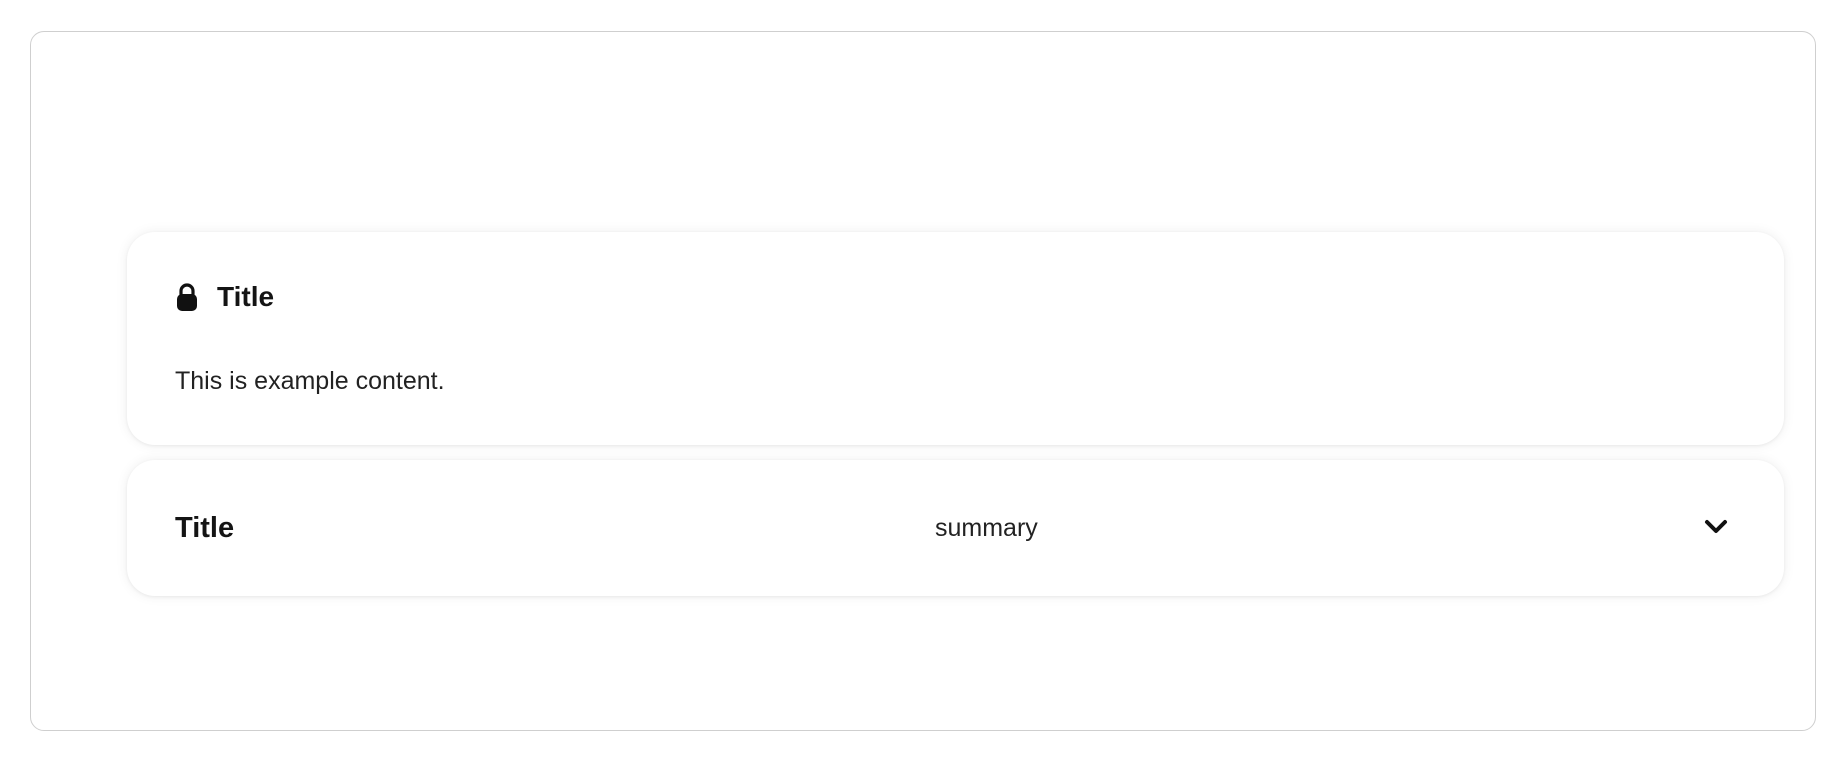  I want to click on card-content: This is example content., so click(310, 381).